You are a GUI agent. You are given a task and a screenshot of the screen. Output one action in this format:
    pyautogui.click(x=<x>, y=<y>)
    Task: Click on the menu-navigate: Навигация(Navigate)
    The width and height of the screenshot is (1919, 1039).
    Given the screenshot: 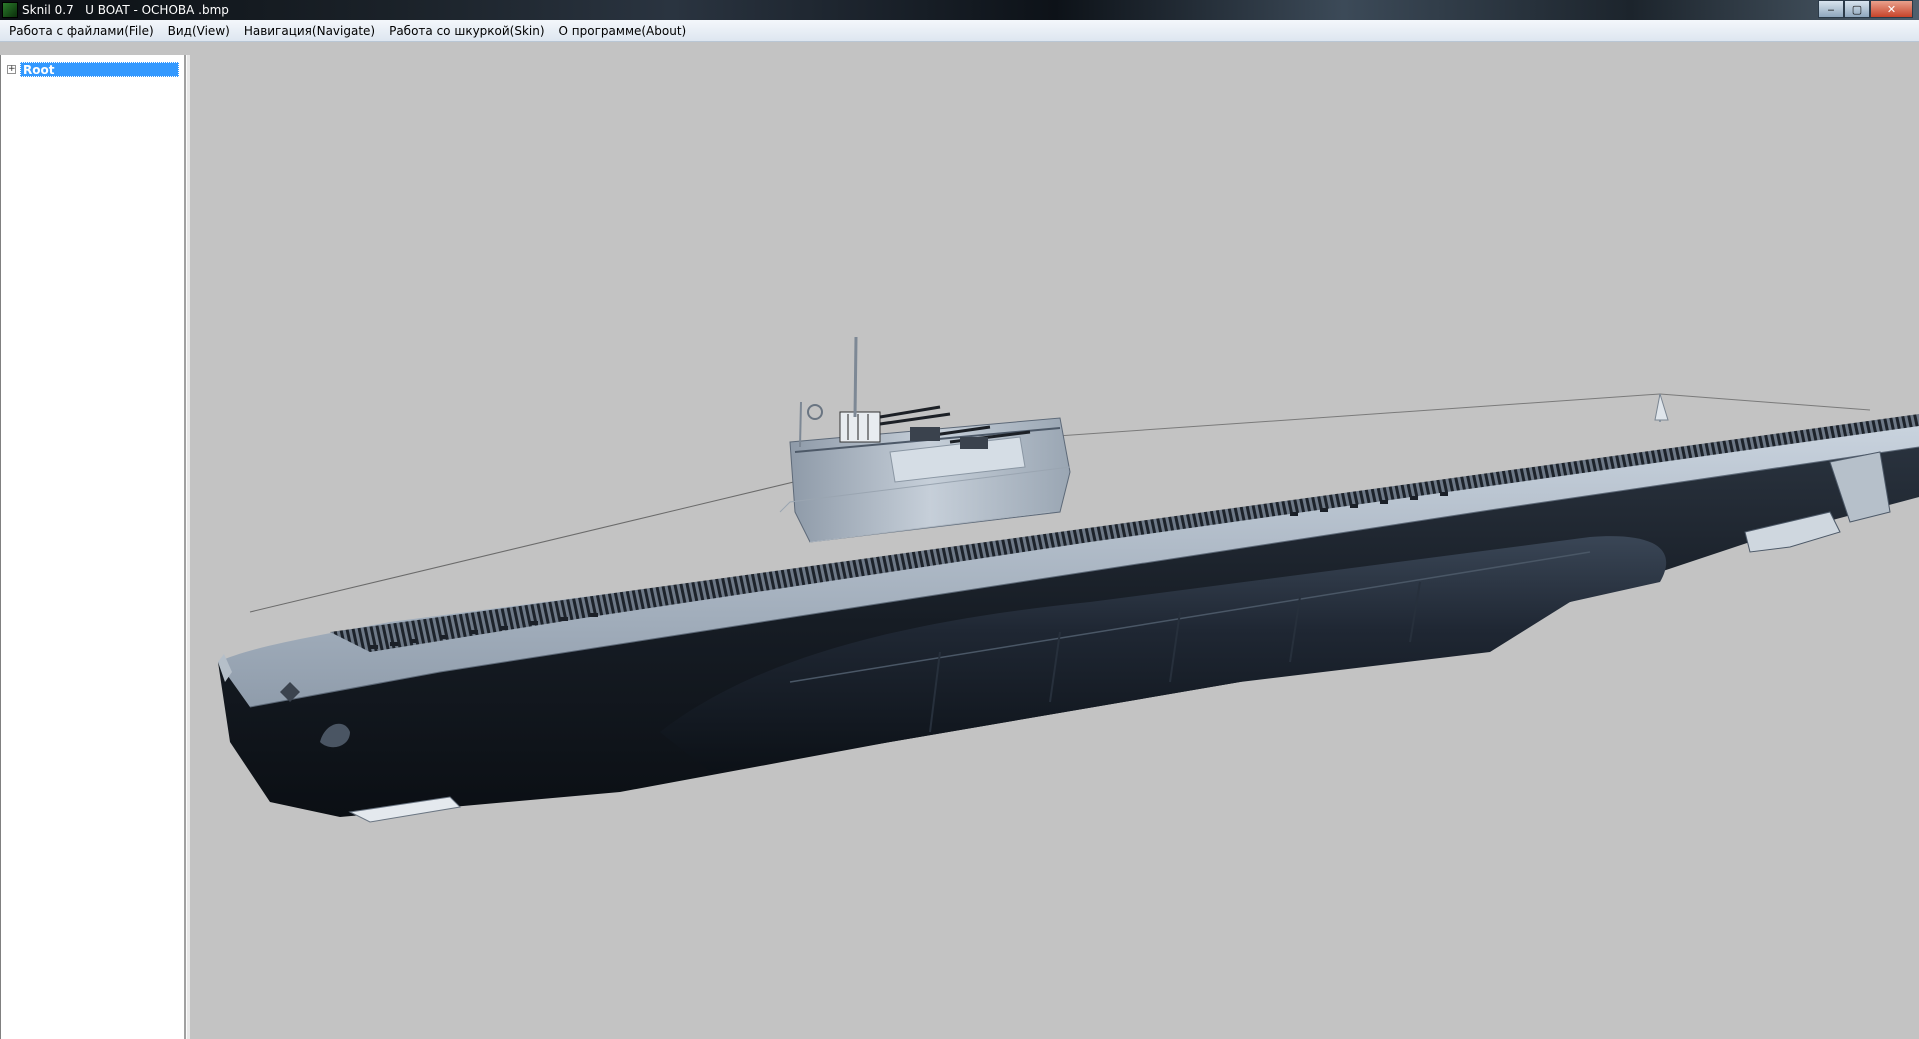 What is the action you would take?
    pyautogui.click(x=309, y=31)
    